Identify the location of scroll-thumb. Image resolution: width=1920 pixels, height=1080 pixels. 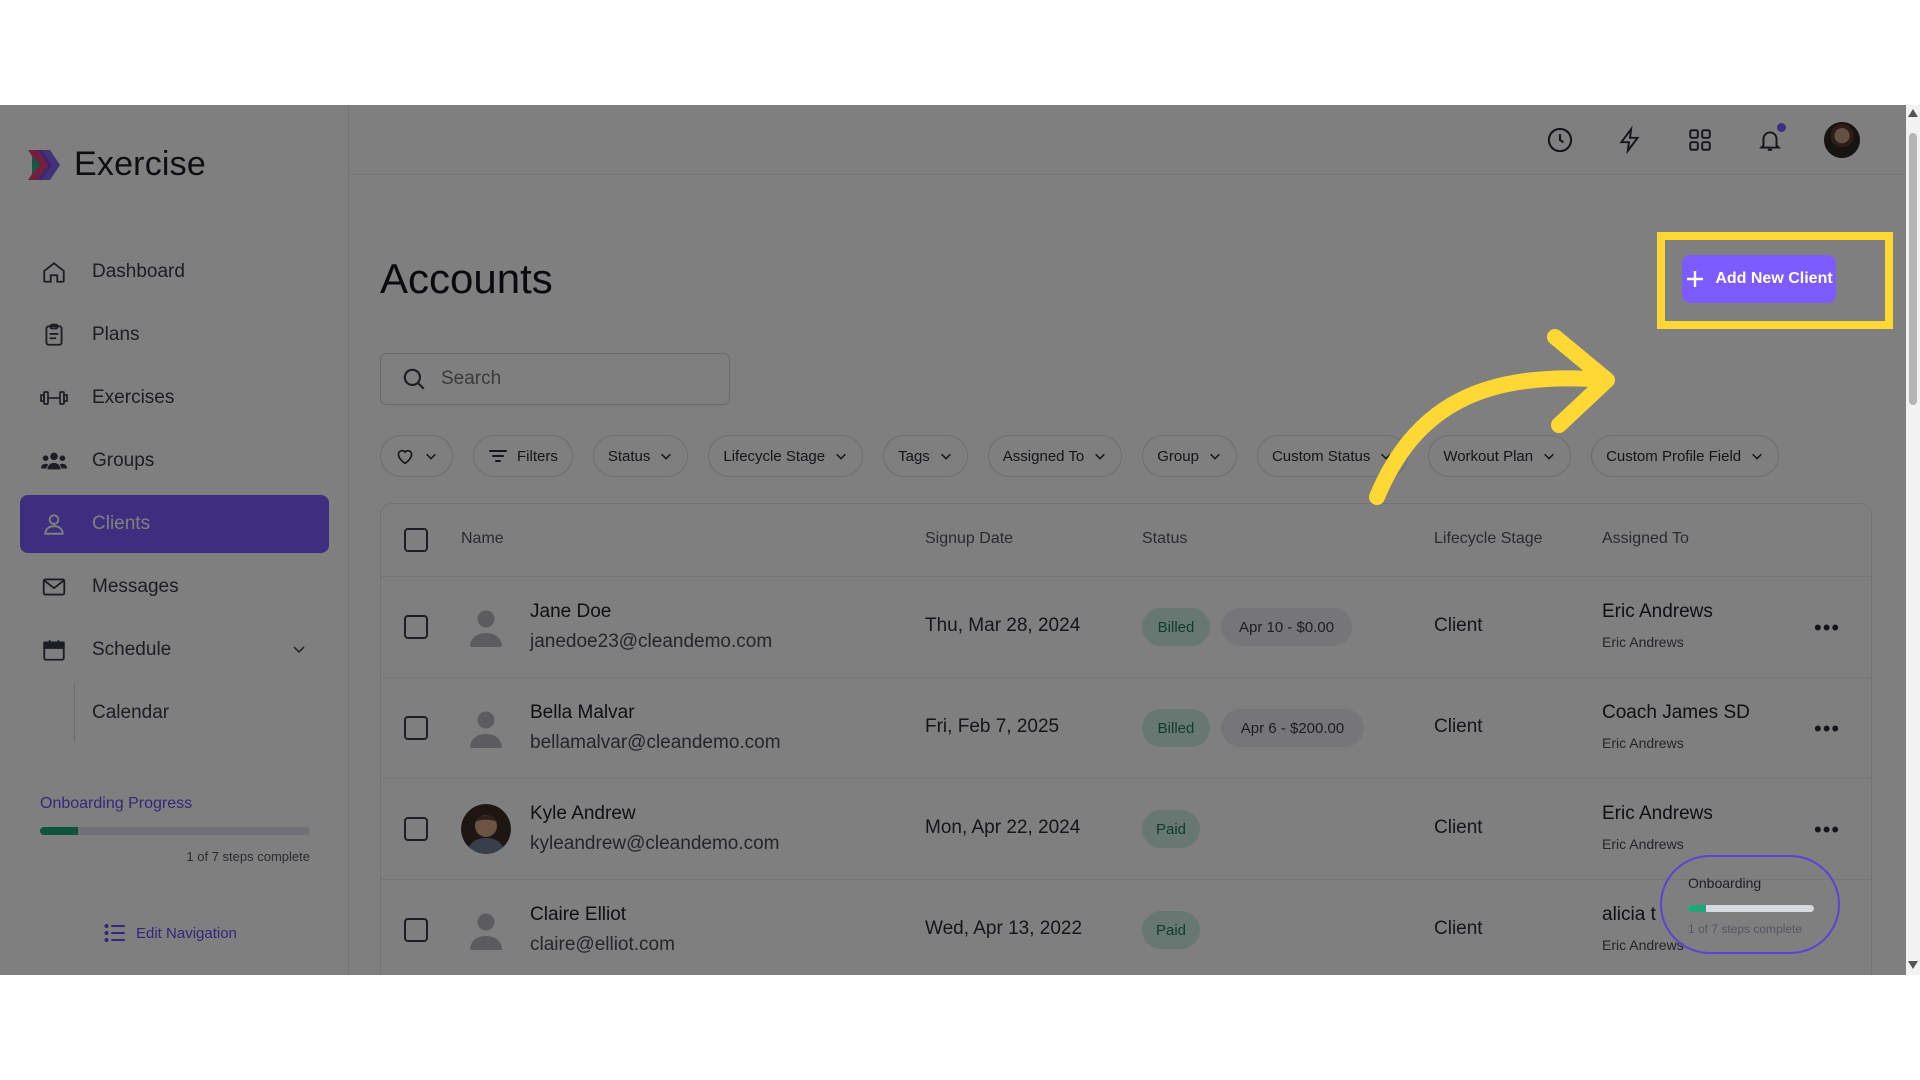
(1913, 269).